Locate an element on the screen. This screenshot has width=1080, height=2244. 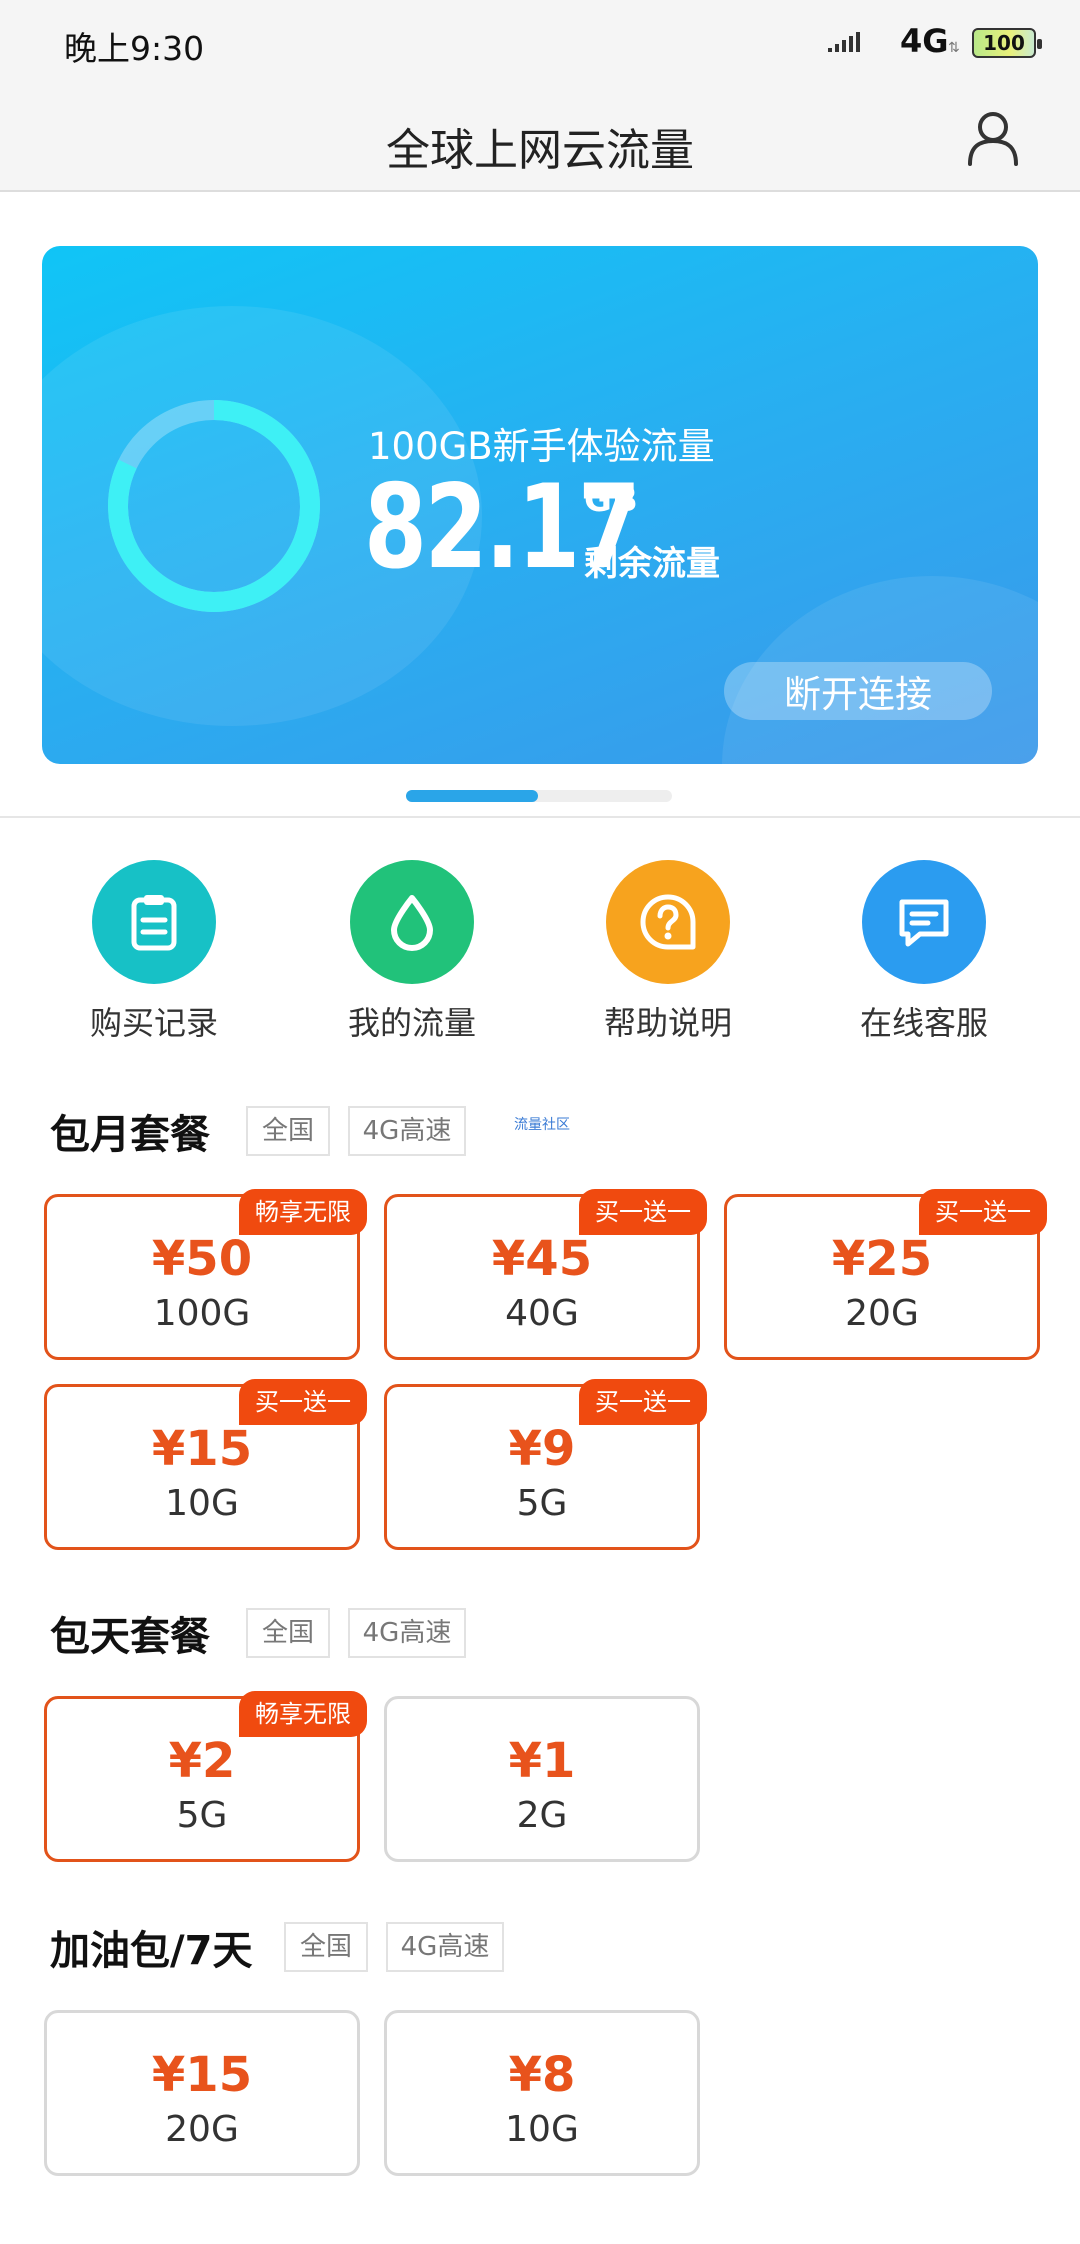
addon-package-15: ¥15 20G is located at coordinates (202, 2093).